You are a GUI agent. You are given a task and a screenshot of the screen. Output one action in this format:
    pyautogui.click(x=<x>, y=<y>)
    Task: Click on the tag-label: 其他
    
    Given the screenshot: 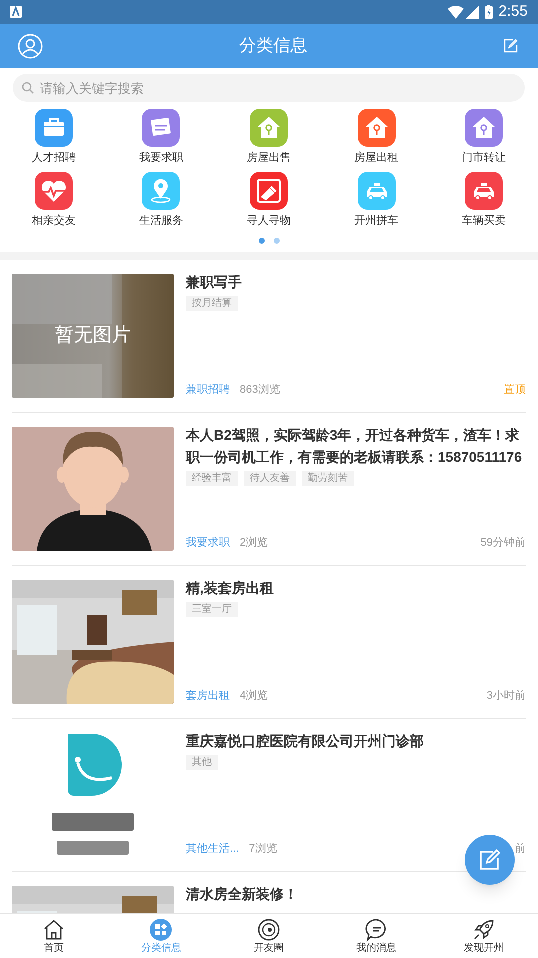 What is the action you would take?
    pyautogui.click(x=202, y=762)
    